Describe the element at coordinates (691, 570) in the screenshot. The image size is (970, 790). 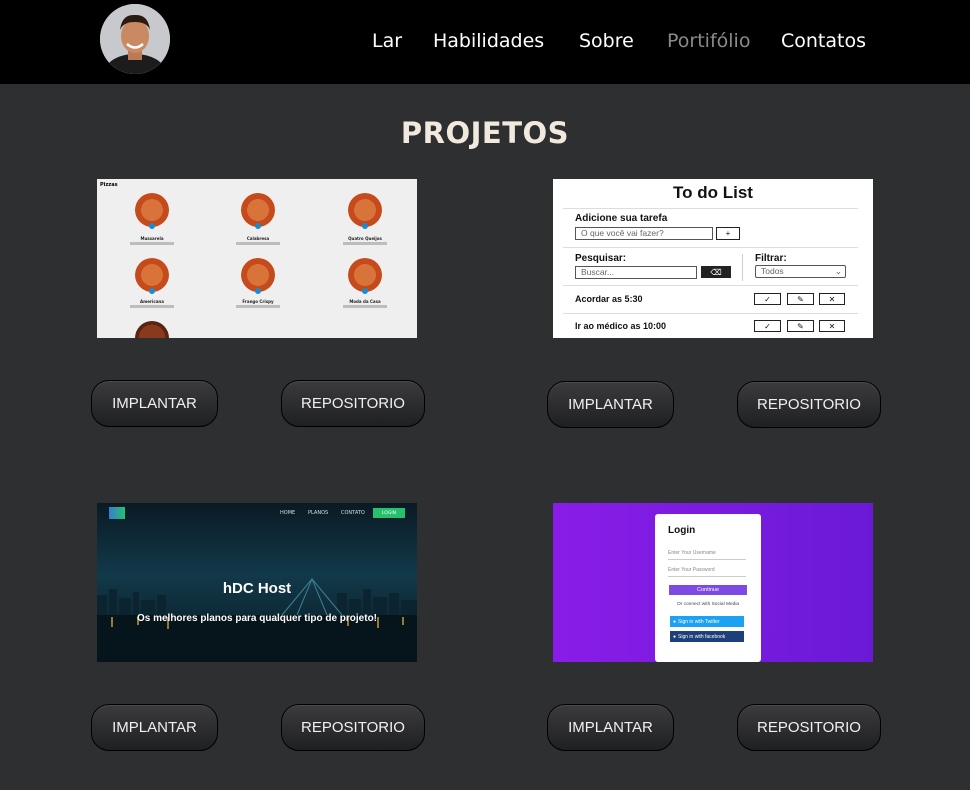
I see `login-password-placeholder: Enter Your Password` at that location.